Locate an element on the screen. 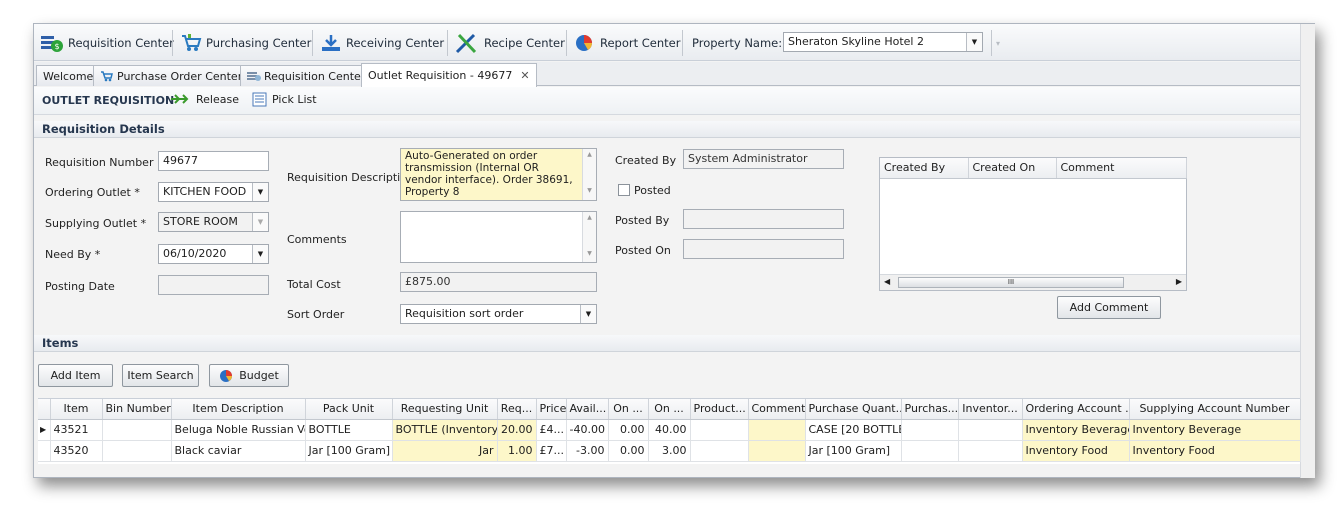  item-cell: 43520 is located at coordinates (76, 451).